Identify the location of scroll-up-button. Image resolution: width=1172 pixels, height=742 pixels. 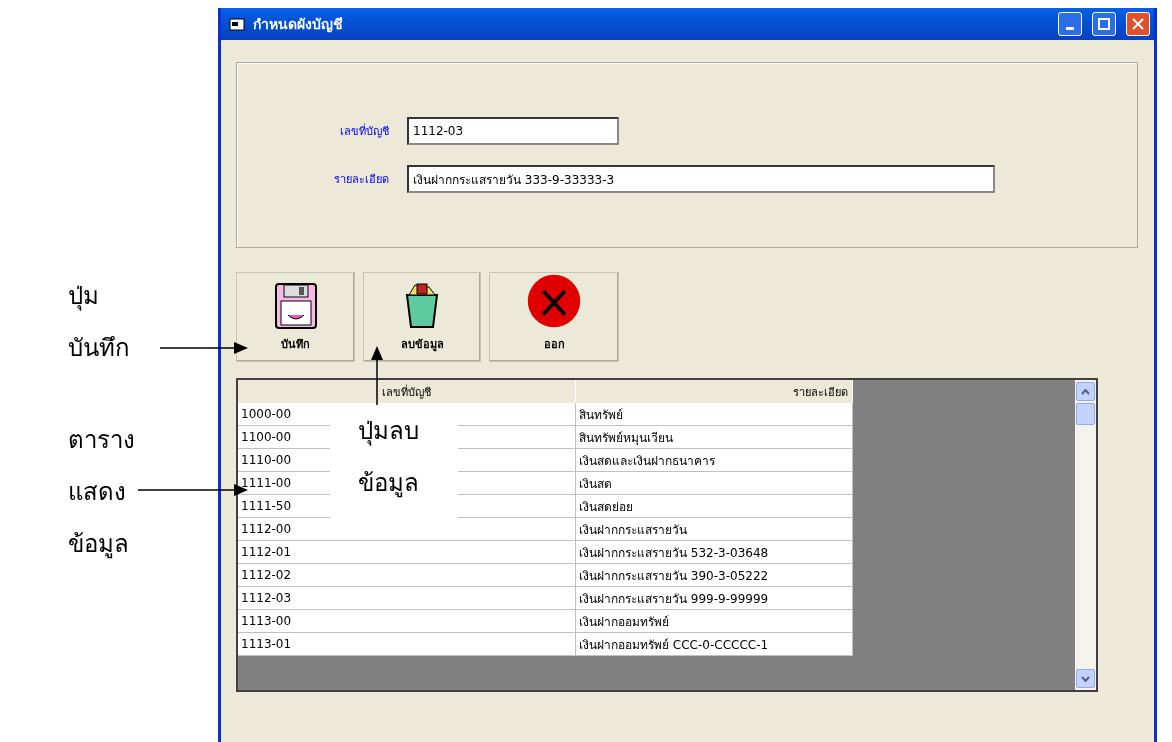
(1085, 391).